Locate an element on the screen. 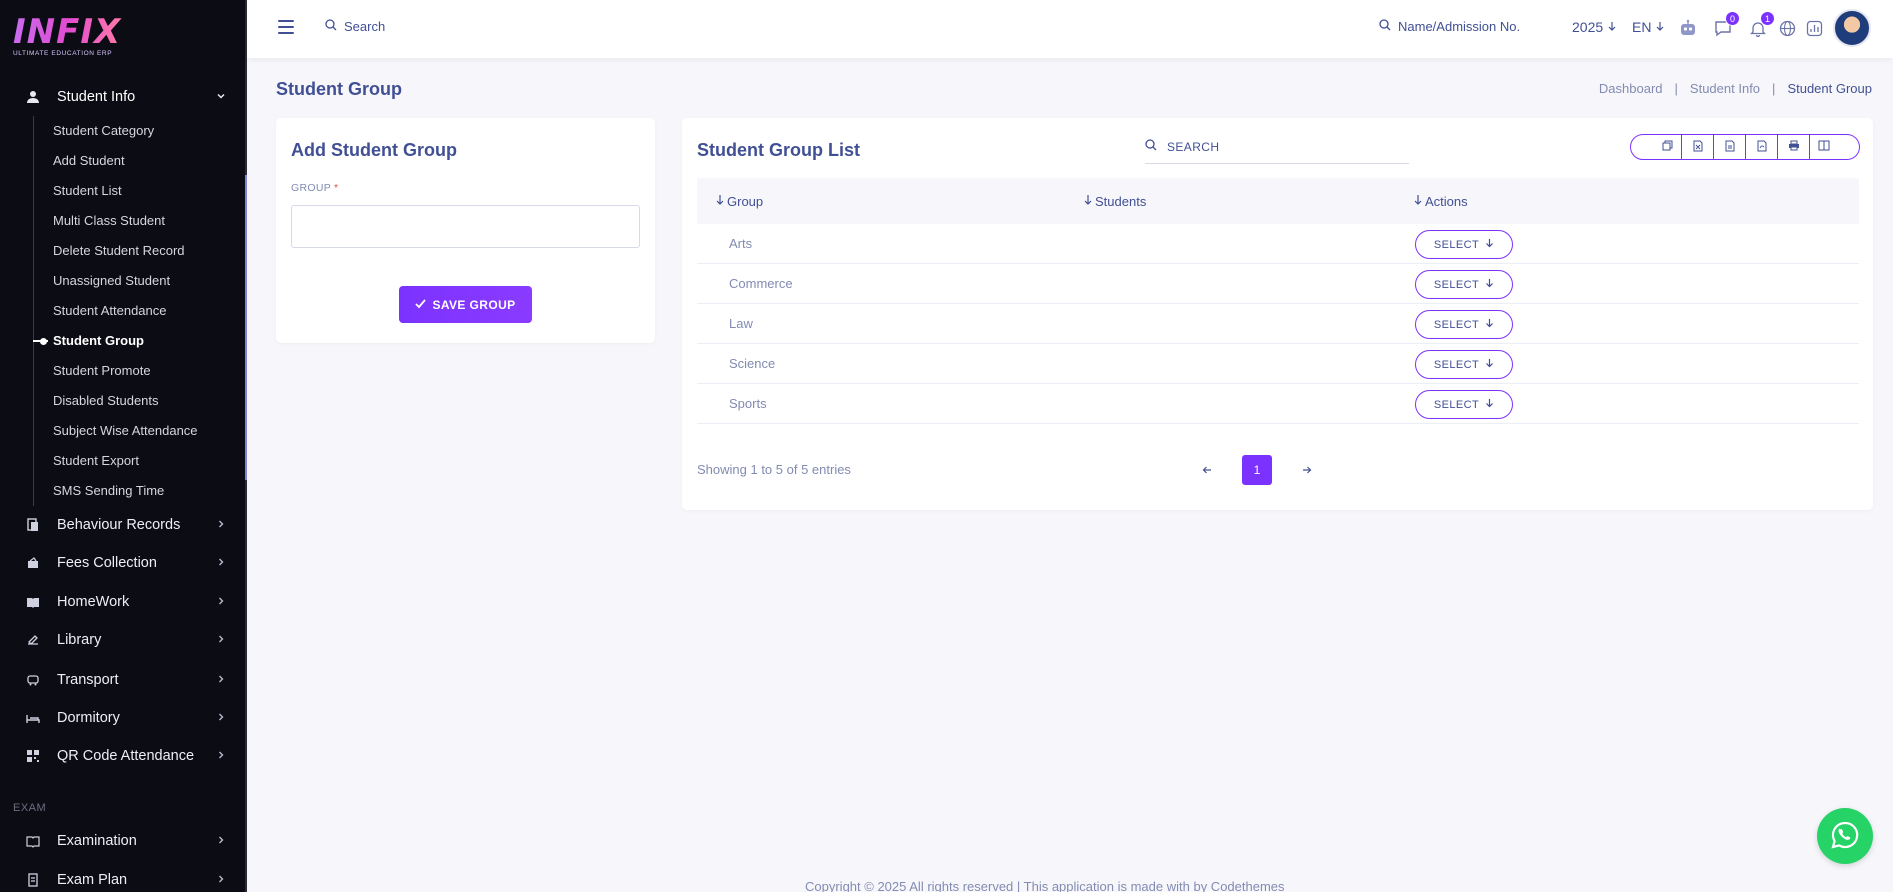 The height and width of the screenshot is (892, 1893). cell-group: Commerce is located at coordinates (761, 283).